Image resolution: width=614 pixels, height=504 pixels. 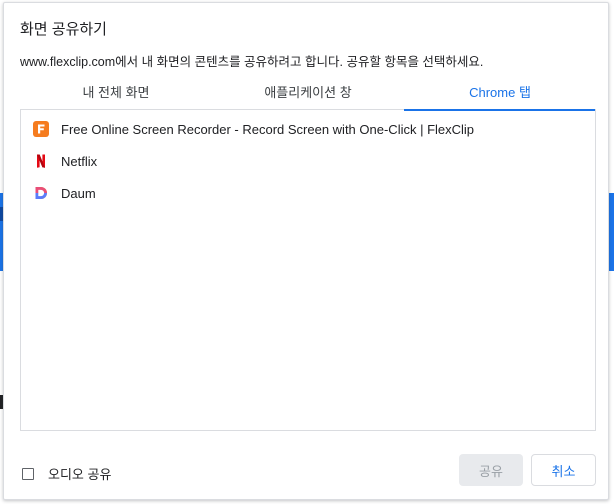 I want to click on list-item-netflix: Netflix, so click(x=308, y=161).